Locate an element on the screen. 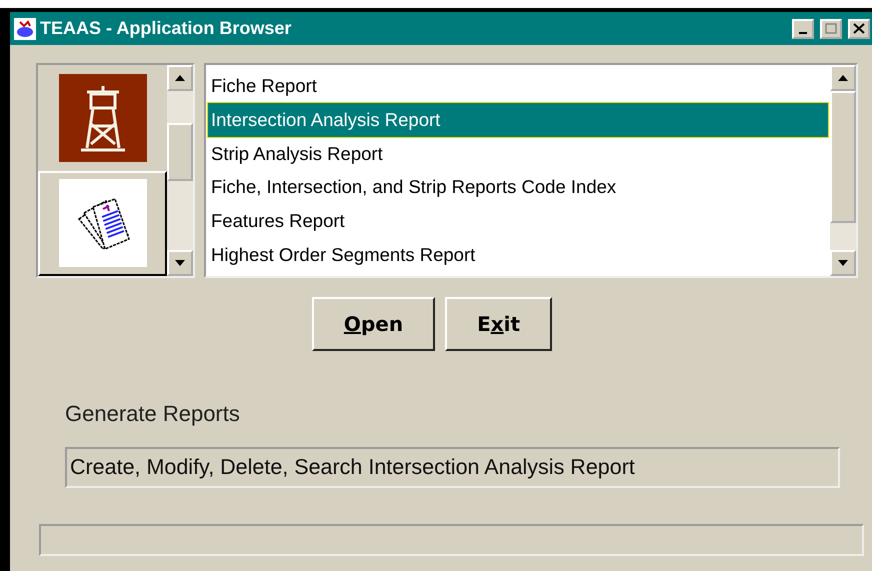  documents-icon is located at coordinates (102, 223).